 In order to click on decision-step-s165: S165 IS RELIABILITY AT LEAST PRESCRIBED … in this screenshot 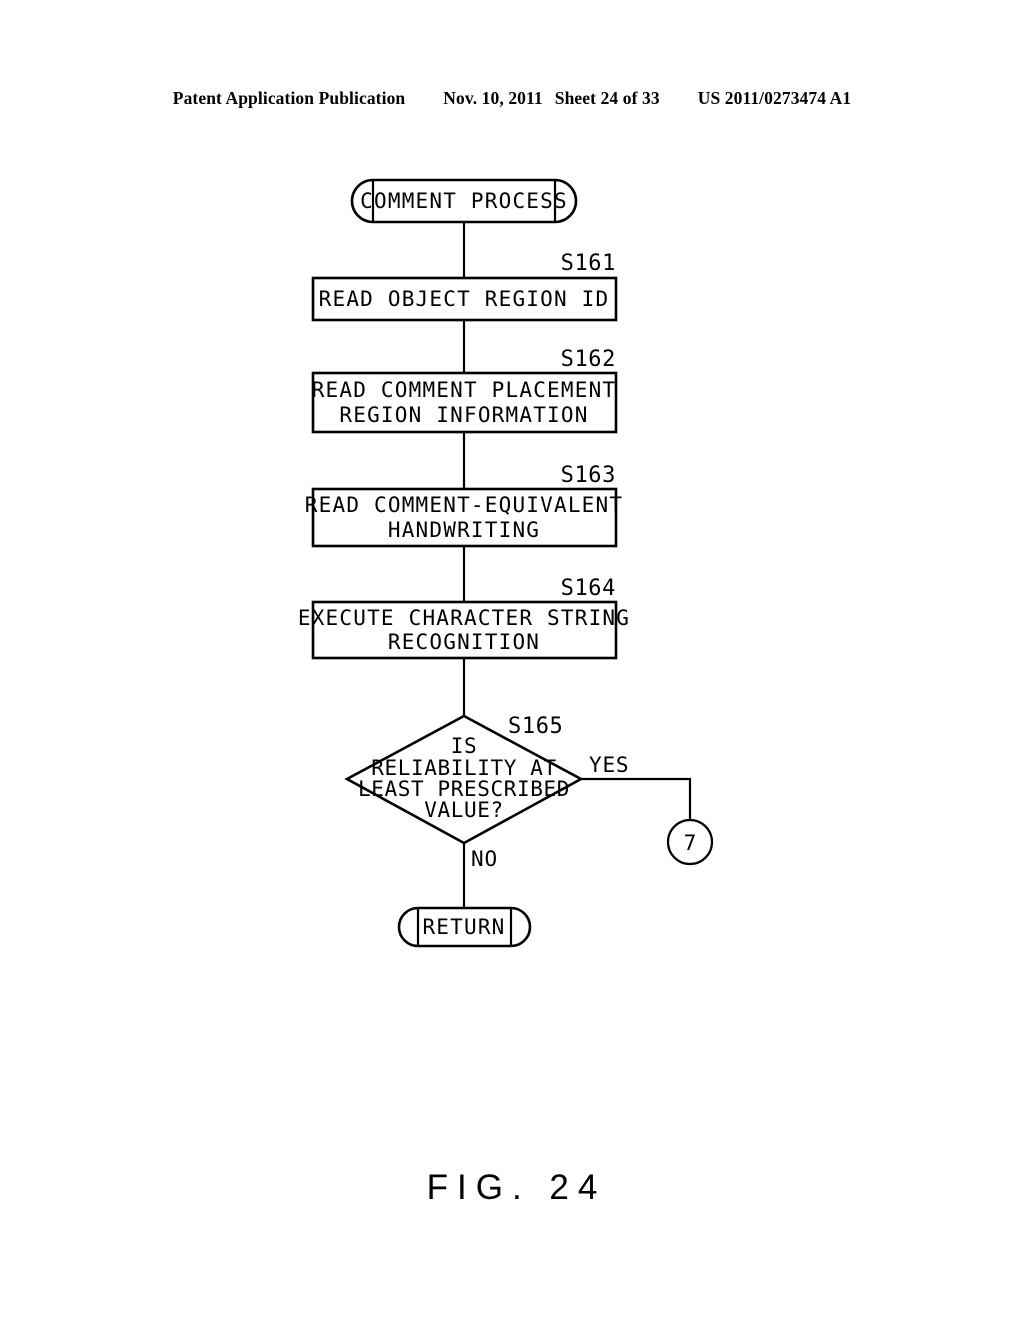, I will do `click(464, 779)`.